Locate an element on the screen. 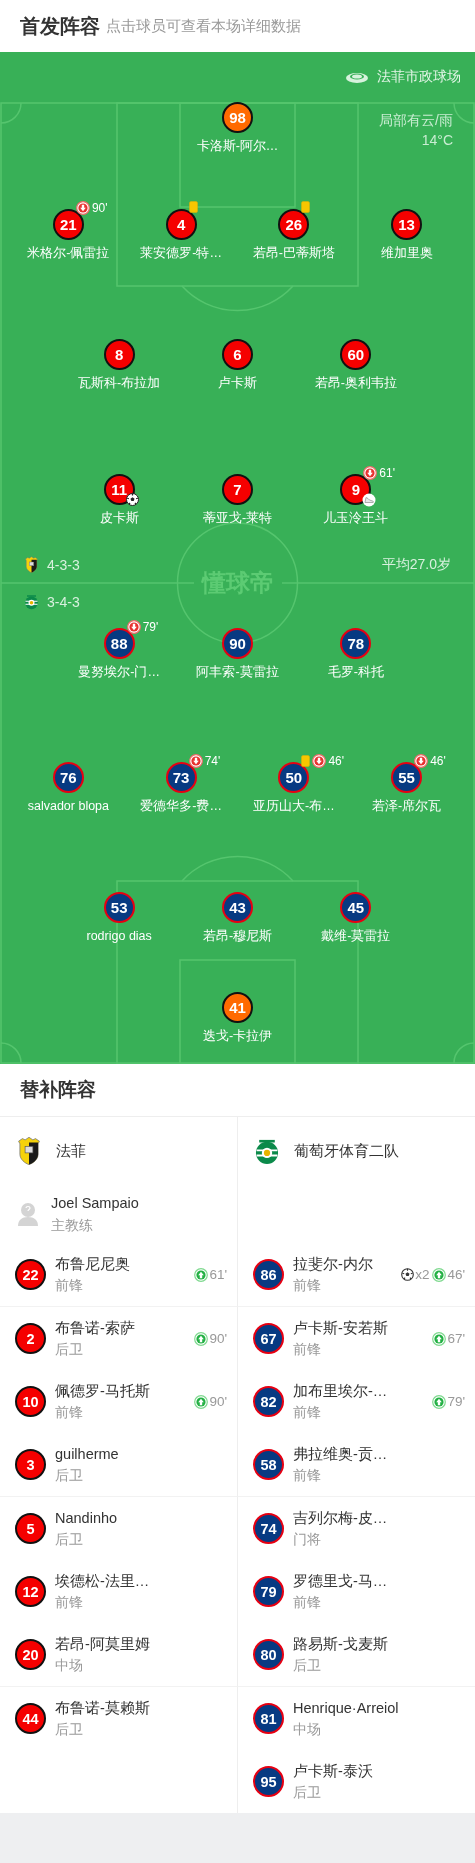  player-name: salvador blopa is located at coordinates (68, 806).